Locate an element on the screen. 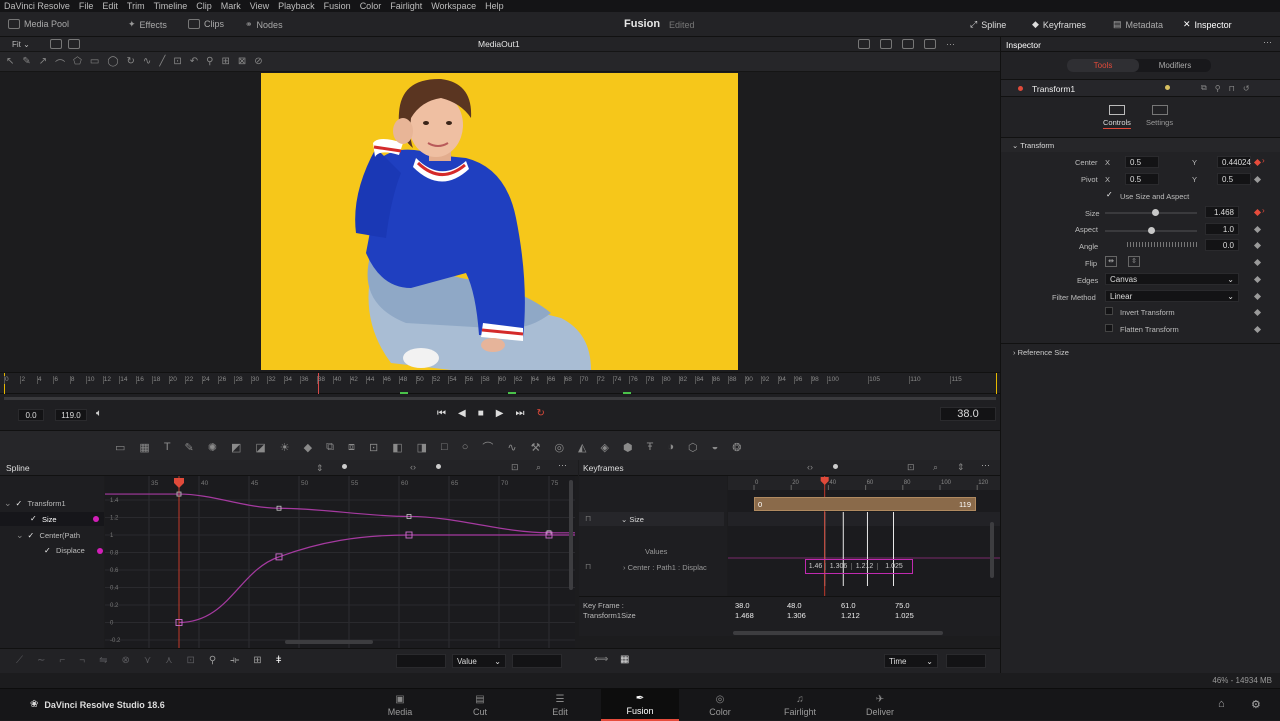 The width and height of the screenshot is (1280, 721). aspect-slider is located at coordinates (1151, 230).